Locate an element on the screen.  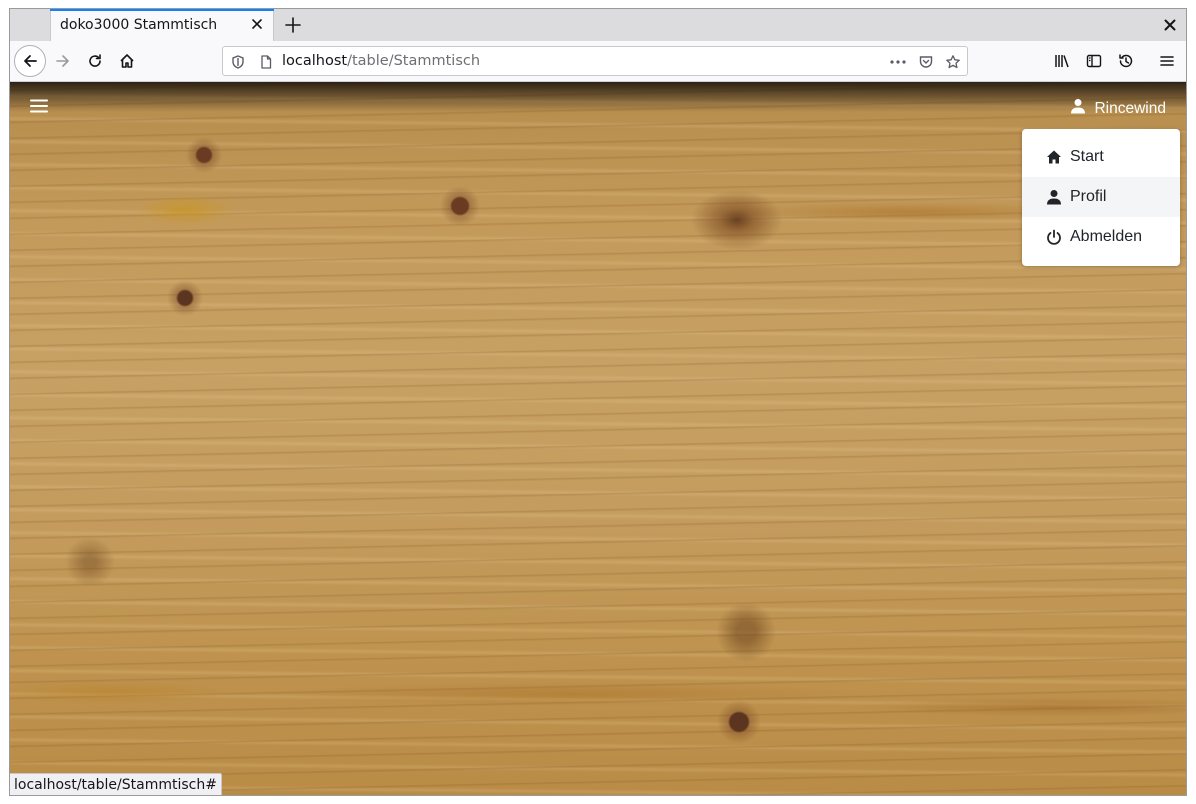
user-name: Rincewind is located at coordinates (1130, 108).